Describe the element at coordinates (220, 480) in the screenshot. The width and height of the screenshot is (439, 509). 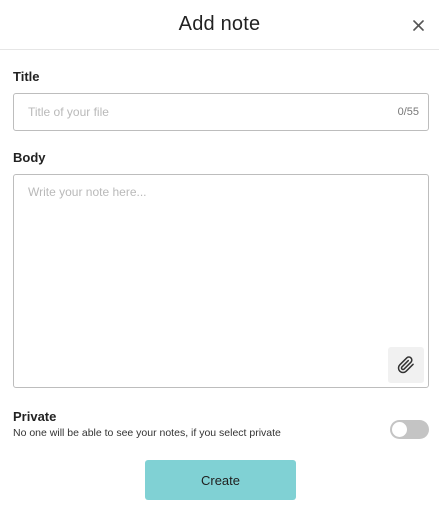
I see `create-button: Create` at that location.